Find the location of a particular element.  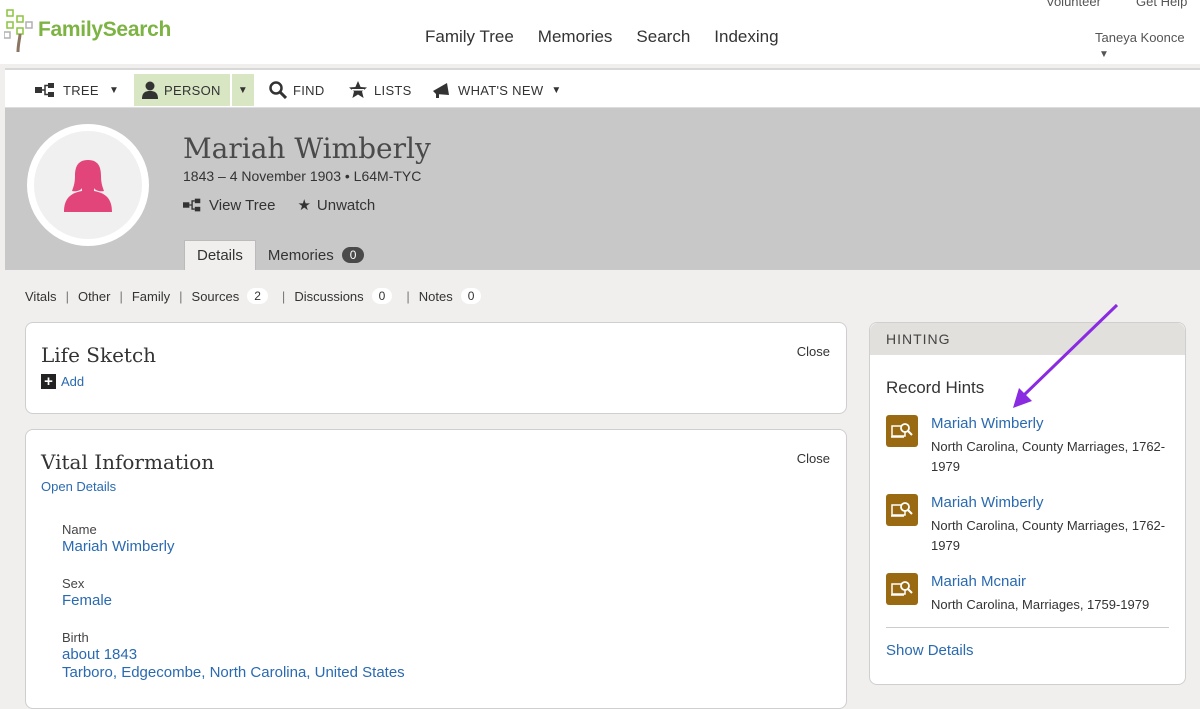

vital-information-title: Vital Information is located at coordinates (128, 462).